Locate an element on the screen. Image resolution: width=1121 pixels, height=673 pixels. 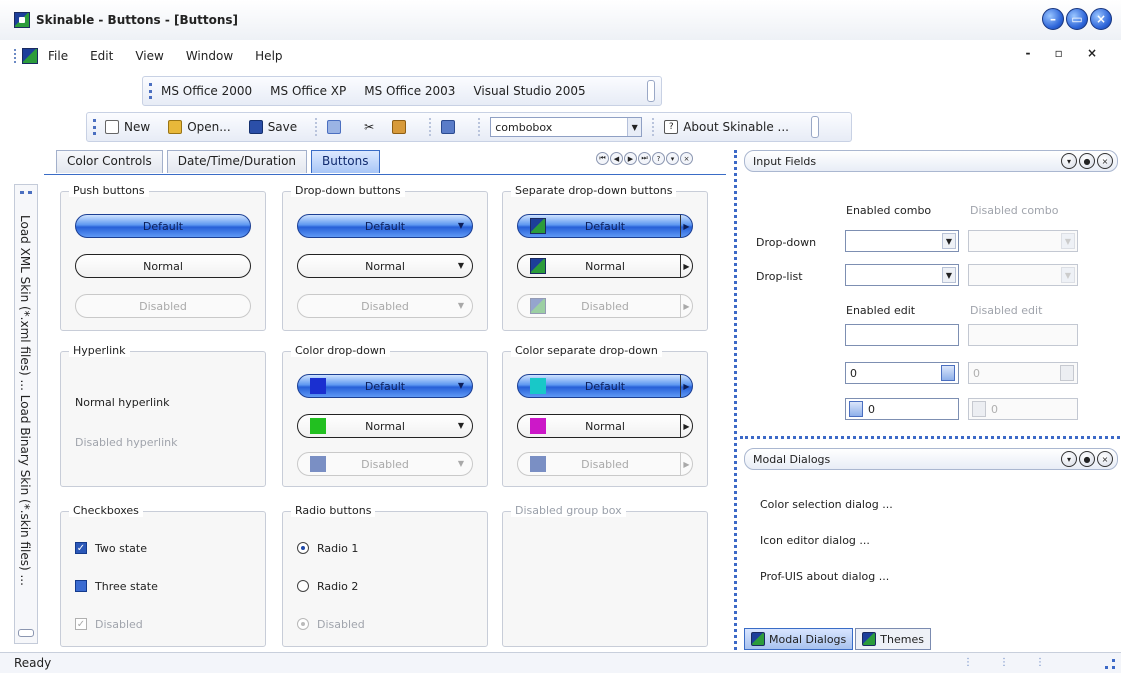
push-default-button: Default is located at coordinates (163, 226).